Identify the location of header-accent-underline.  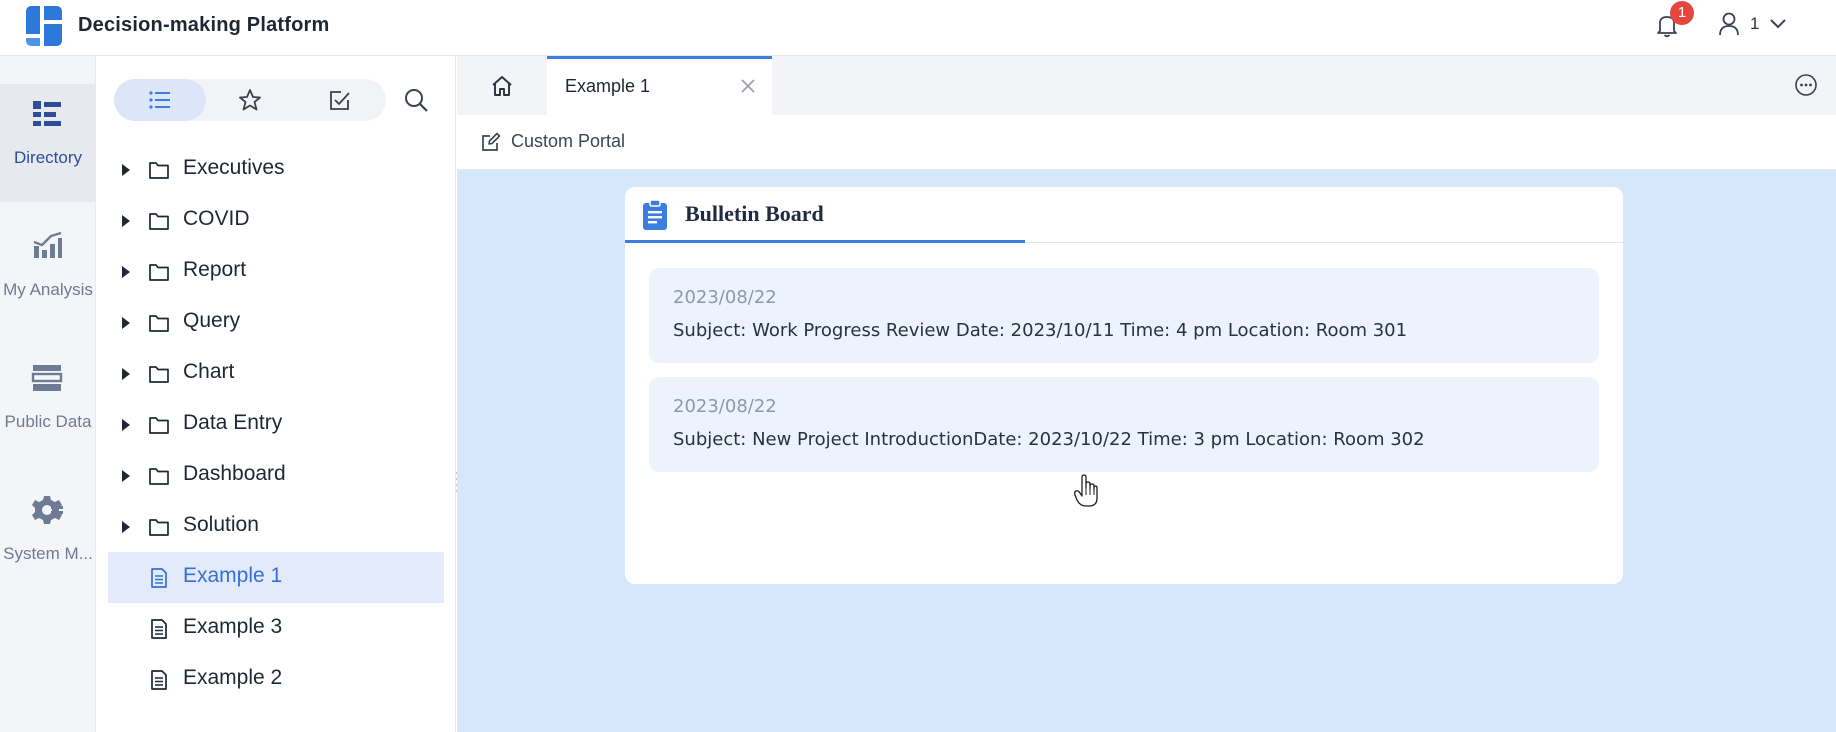
(825, 241).